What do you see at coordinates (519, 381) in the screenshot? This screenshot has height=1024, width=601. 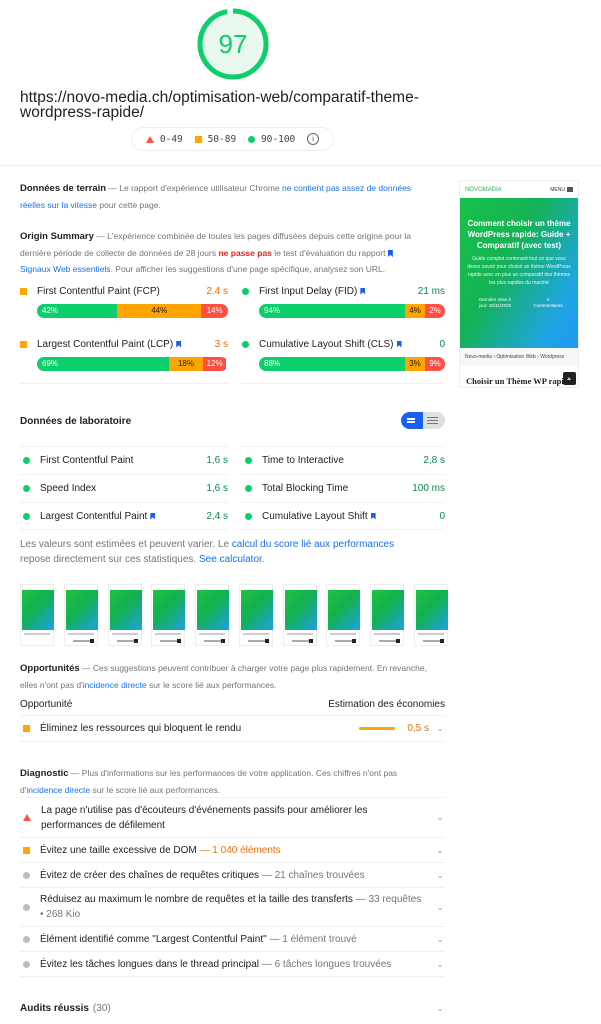 I see `thumbnail-heading: Choisir un Thème WP rapide` at bounding box center [519, 381].